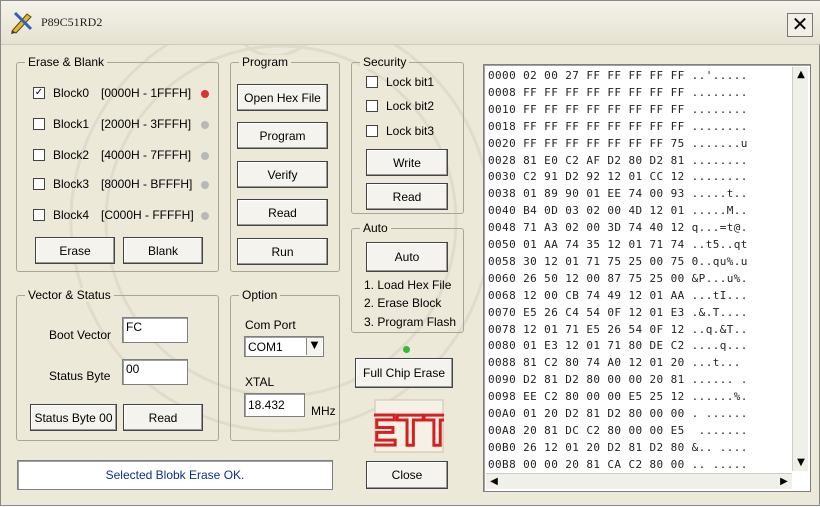 The height and width of the screenshot is (507, 820). Describe the element at coordinates (618, 278) in the screenshot. I see `hex-dump-line: 0060 26 50 12 00 87 75 25 00 &P...u%.` at that location.